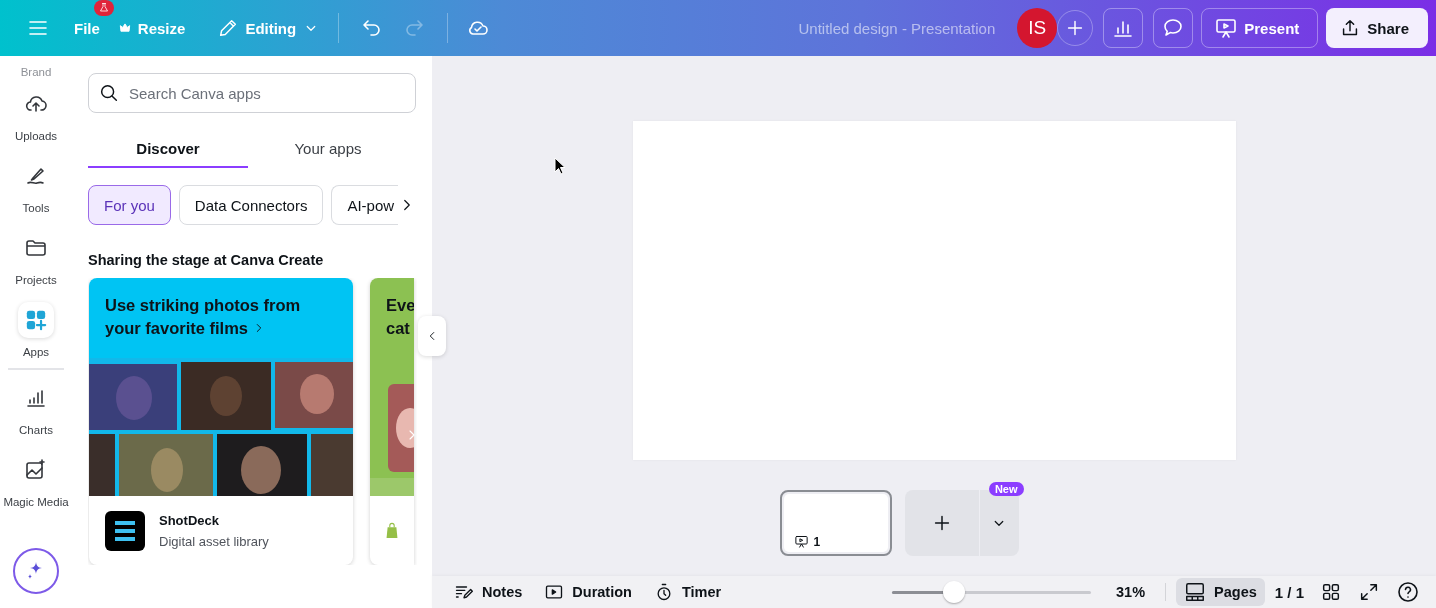 This screenshot has width=1436, height=608. Describe the element at coordinates (252, 93) in the screenshot. I see `search-field: Search Canva apps` at that location.